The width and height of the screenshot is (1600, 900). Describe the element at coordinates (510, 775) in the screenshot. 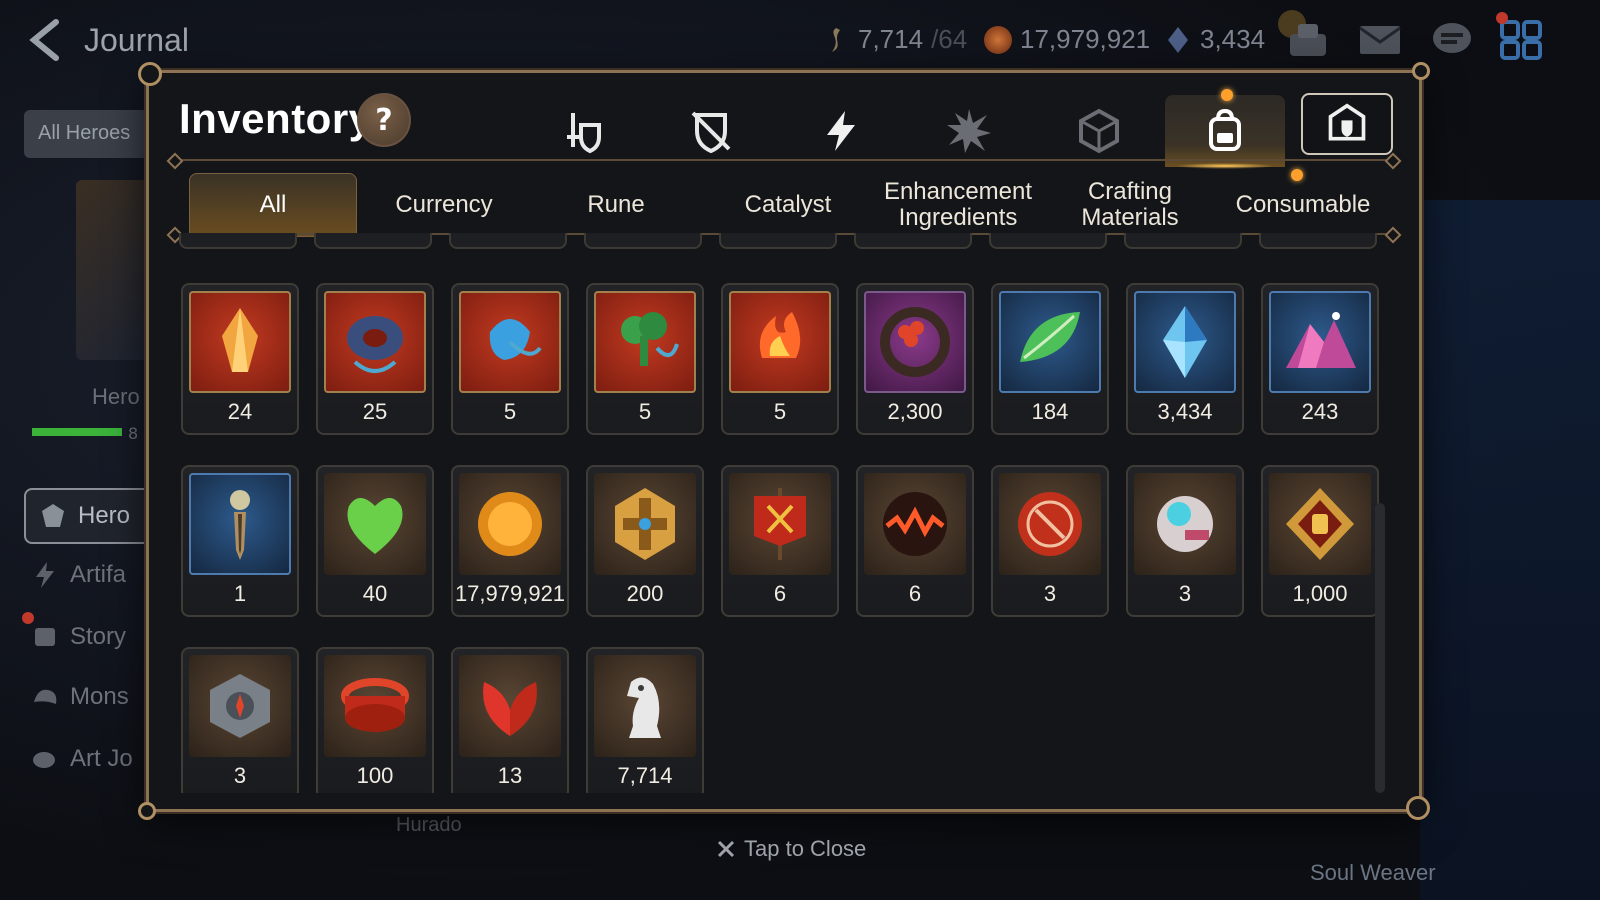

I see `item-quantity: 13` at that location.